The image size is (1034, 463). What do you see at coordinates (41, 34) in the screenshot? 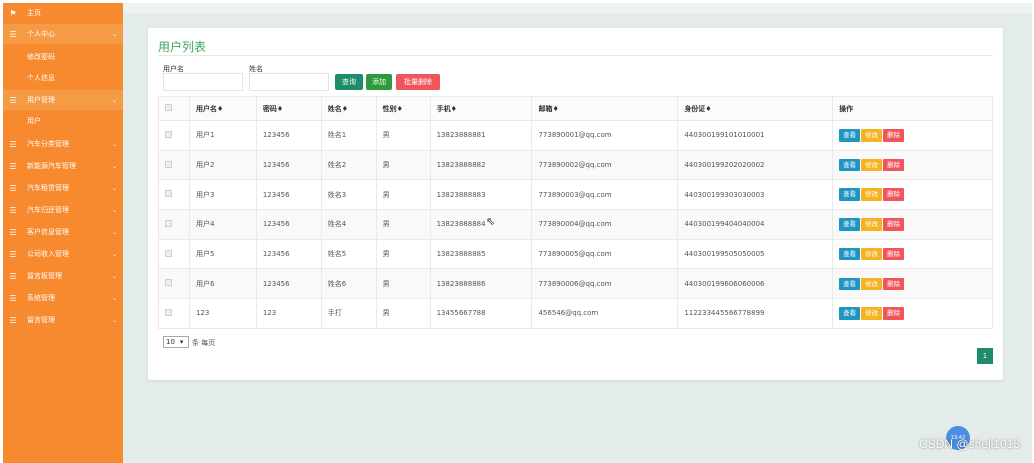
I see `sidebar-item-label: 个人中心` at bounding box center [41, 34].